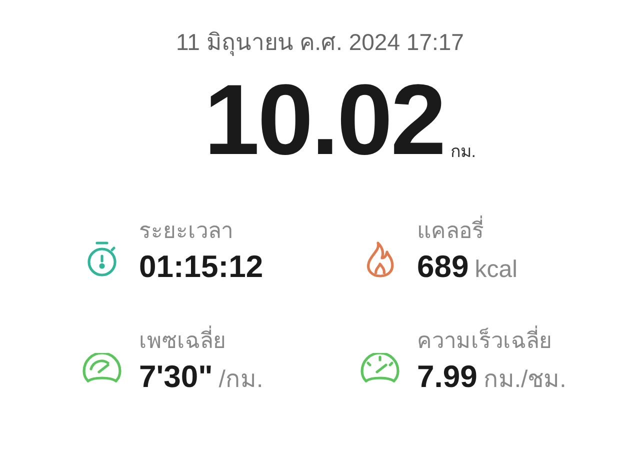  I want to click on stat-value: 7'30", so click(176, 377).